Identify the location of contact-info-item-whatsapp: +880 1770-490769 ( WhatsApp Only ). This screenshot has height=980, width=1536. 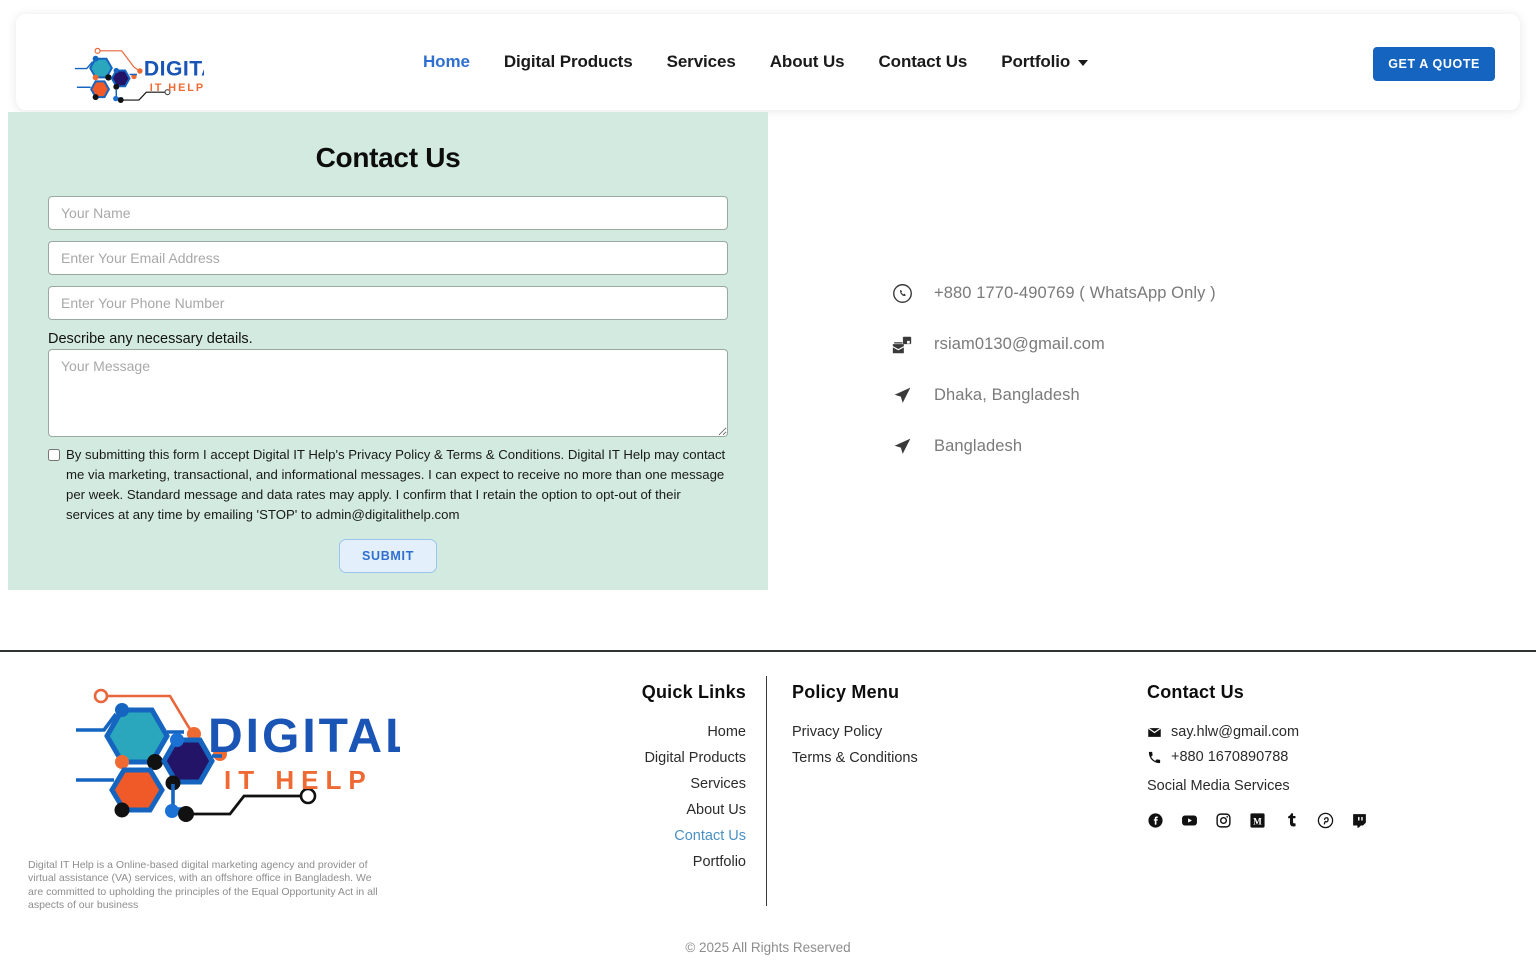
(1150, 293).